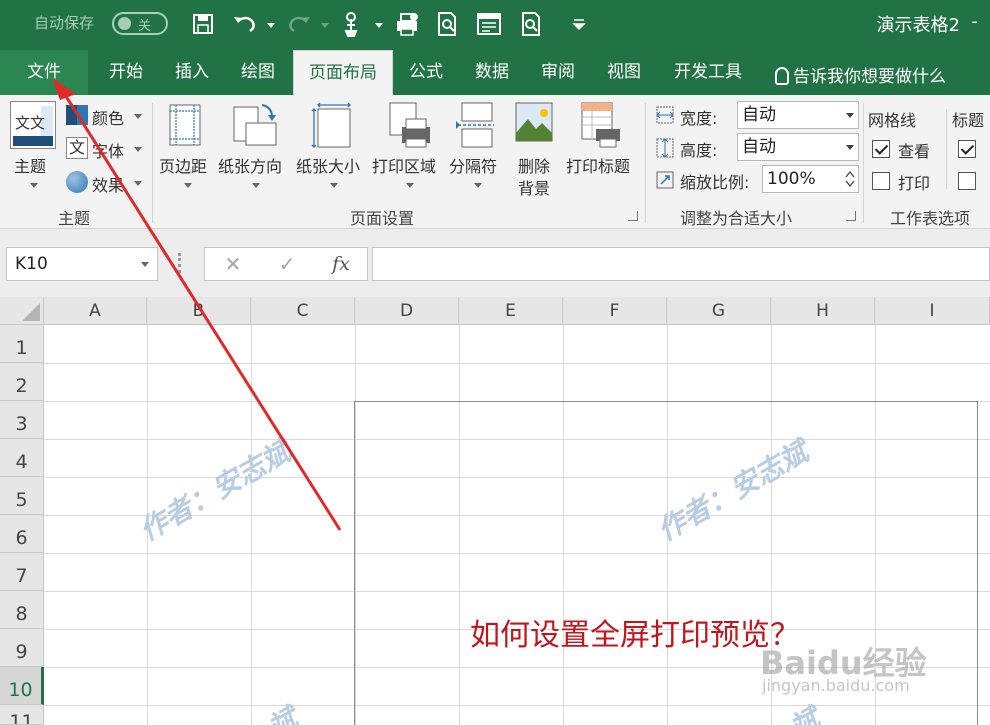 This screenshot has height=725, width=990. I want to click on margins-button: 页边距, so click(183, 165).